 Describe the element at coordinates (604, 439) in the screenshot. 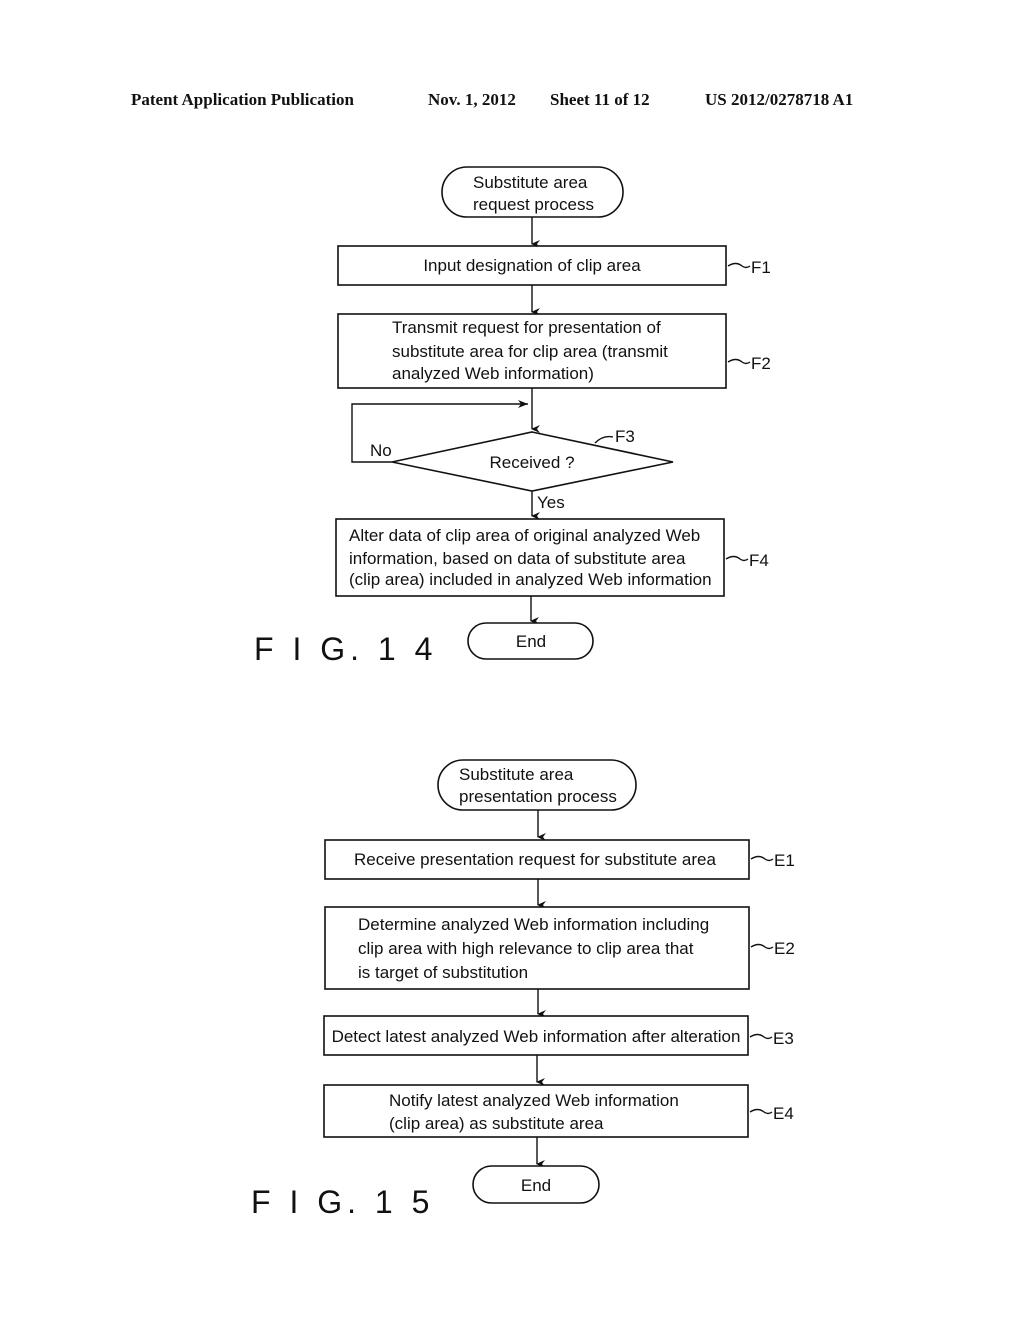

I see `leader-f3` at that location.